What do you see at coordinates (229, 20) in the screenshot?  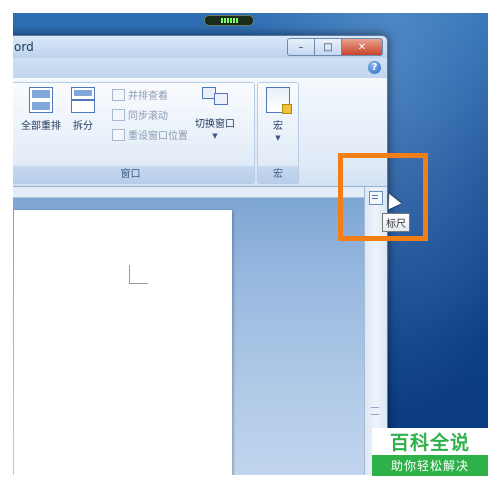 I see `battery-indicator-icon` at bounding box center [229, 20].